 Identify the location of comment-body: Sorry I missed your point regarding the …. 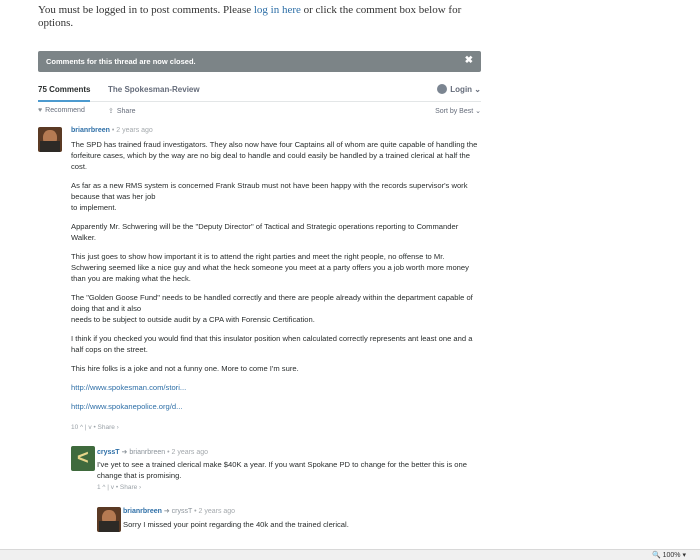
(238, 528).